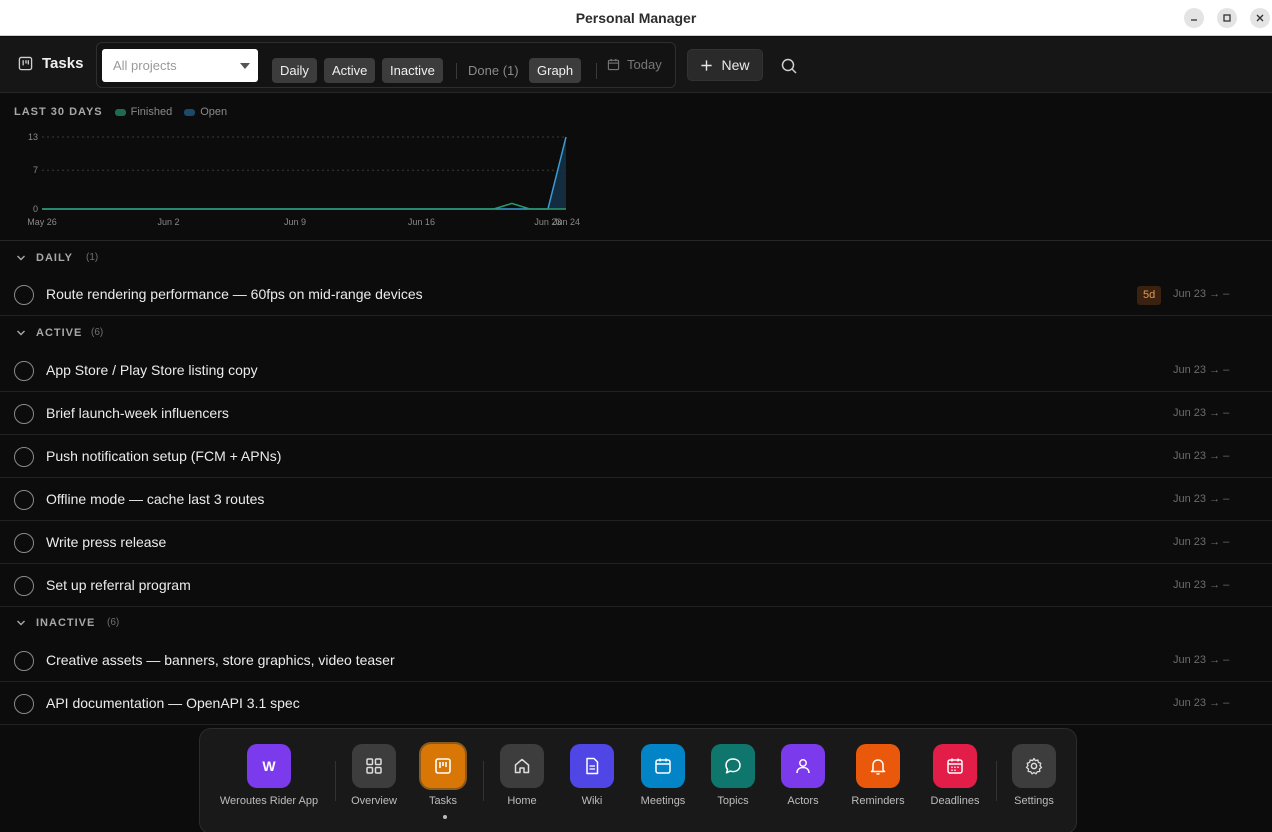  What do you see at coordinates (168, 222) in the screenshot?
I see `x-tick-label: Jun 2` at bounding box center [168, 222].